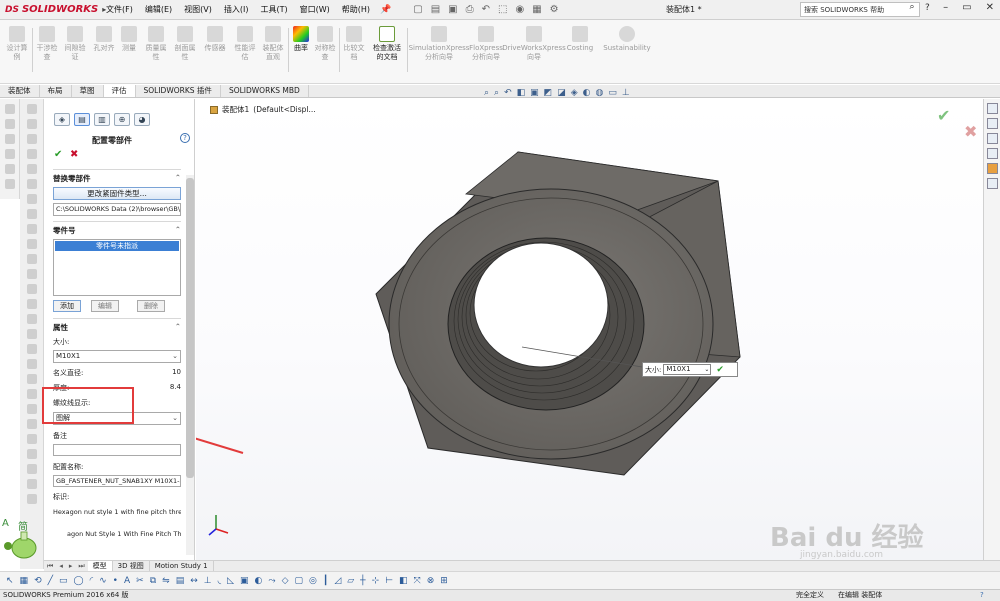  I want to click on point-icon: •, so click(115, 581).